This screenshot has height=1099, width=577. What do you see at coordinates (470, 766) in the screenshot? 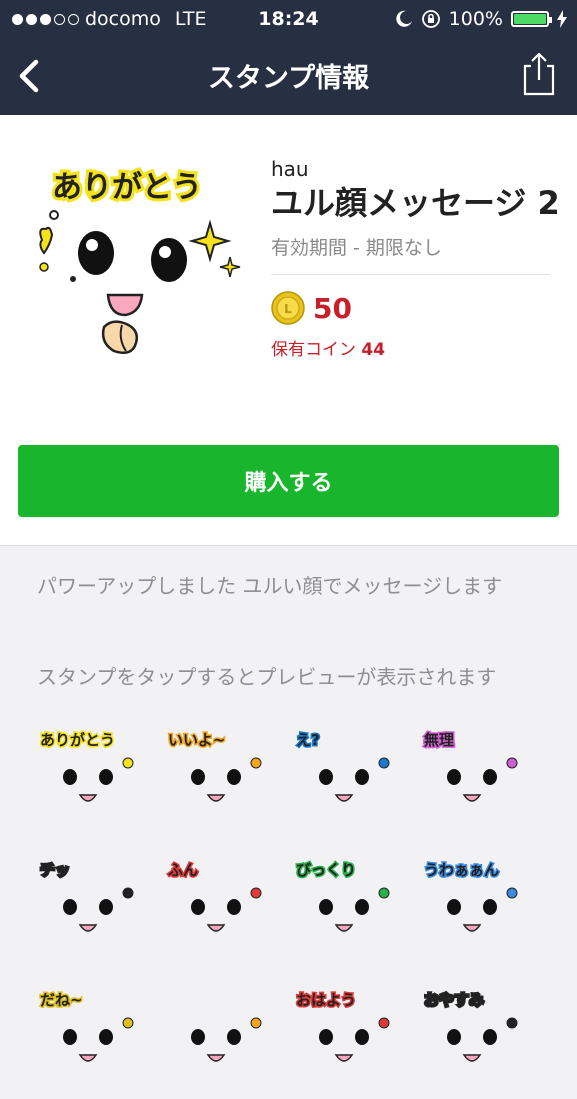
I see `sticker-thumbnail-image: 無理` at bounding box center [470, 766].